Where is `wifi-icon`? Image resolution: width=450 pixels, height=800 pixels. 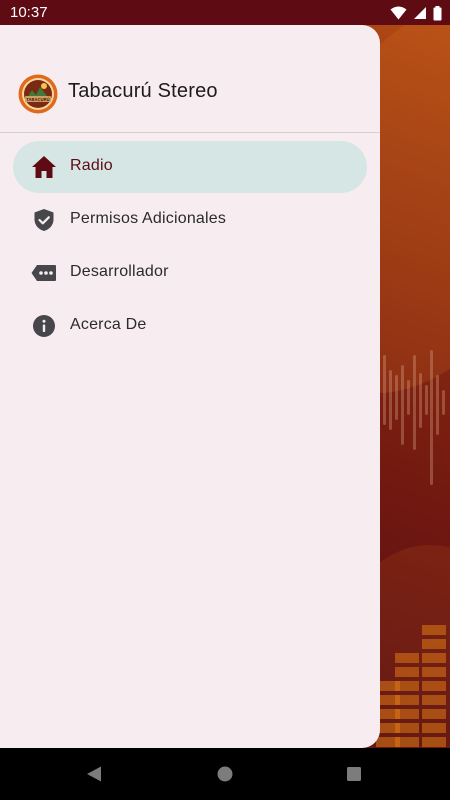
wifi-icon is located at coordinates (398, 13).